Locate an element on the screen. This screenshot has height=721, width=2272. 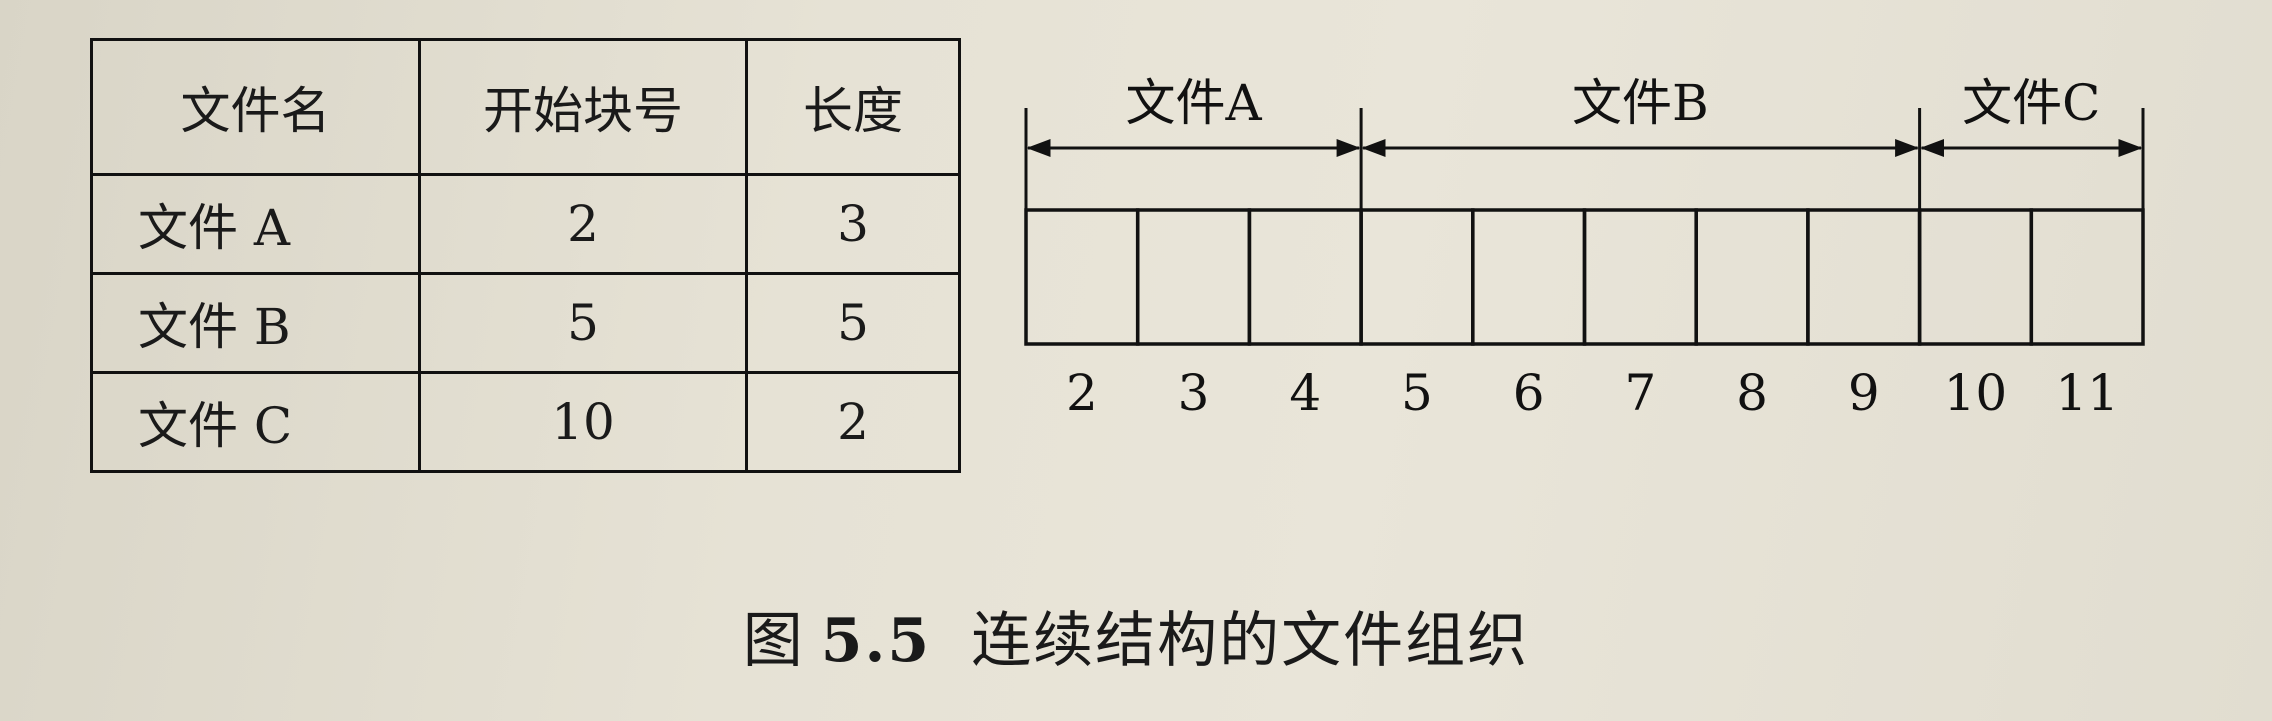
block-number-labels: 2 3 4 5 6 7 8 9 10 11 is located at coordinates (1592, 393).